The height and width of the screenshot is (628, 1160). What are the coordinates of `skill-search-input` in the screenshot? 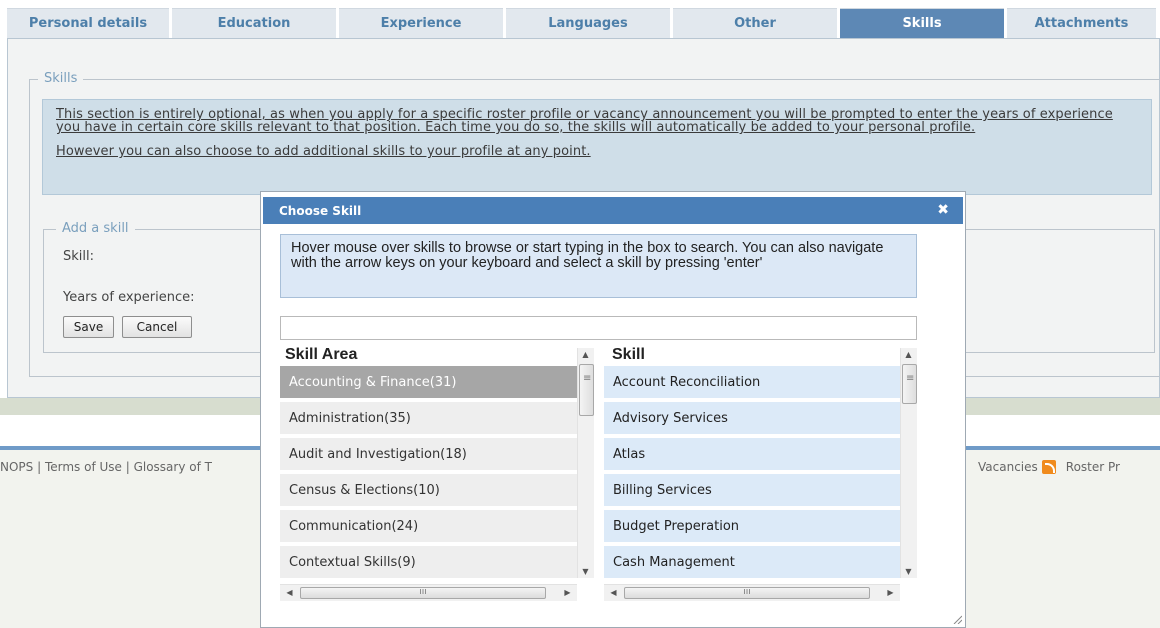 It's located at (598, 328).